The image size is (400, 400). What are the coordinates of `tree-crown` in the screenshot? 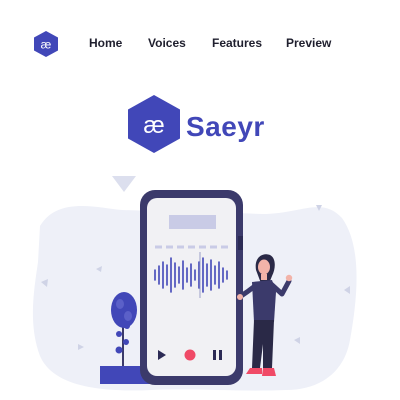 It's located at (124, 310).